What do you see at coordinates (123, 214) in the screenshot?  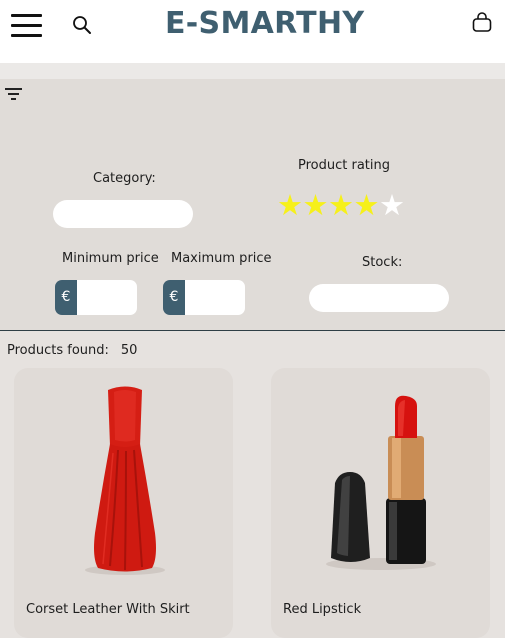 I see `category-input` at bounding box center [123, 214].